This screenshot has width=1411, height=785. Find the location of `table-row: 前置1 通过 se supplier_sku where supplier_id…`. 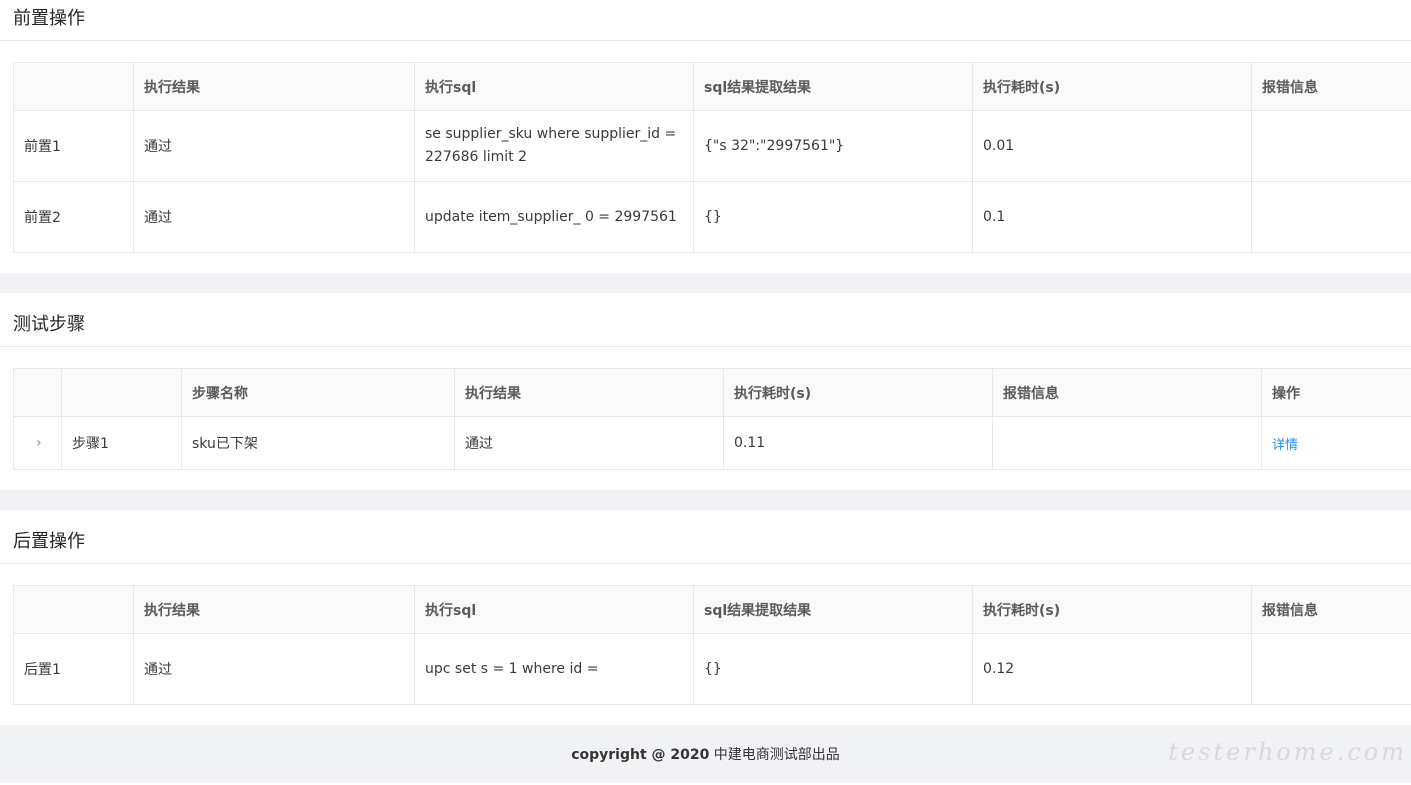

table-row: 前置1 通过 se supplier_sku where supplier_id… is located at coordinates (712, 146).